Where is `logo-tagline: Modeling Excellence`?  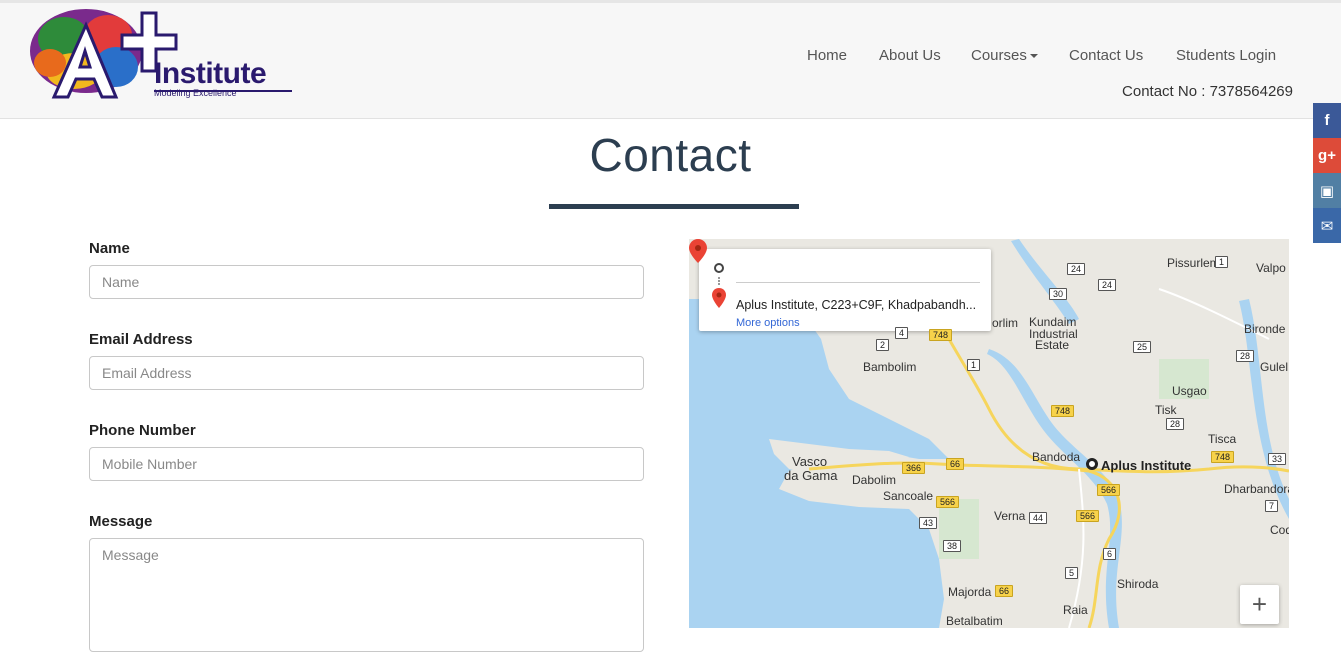 logo-tagline: Modeling Excellence is located at coordinates (195, 93).